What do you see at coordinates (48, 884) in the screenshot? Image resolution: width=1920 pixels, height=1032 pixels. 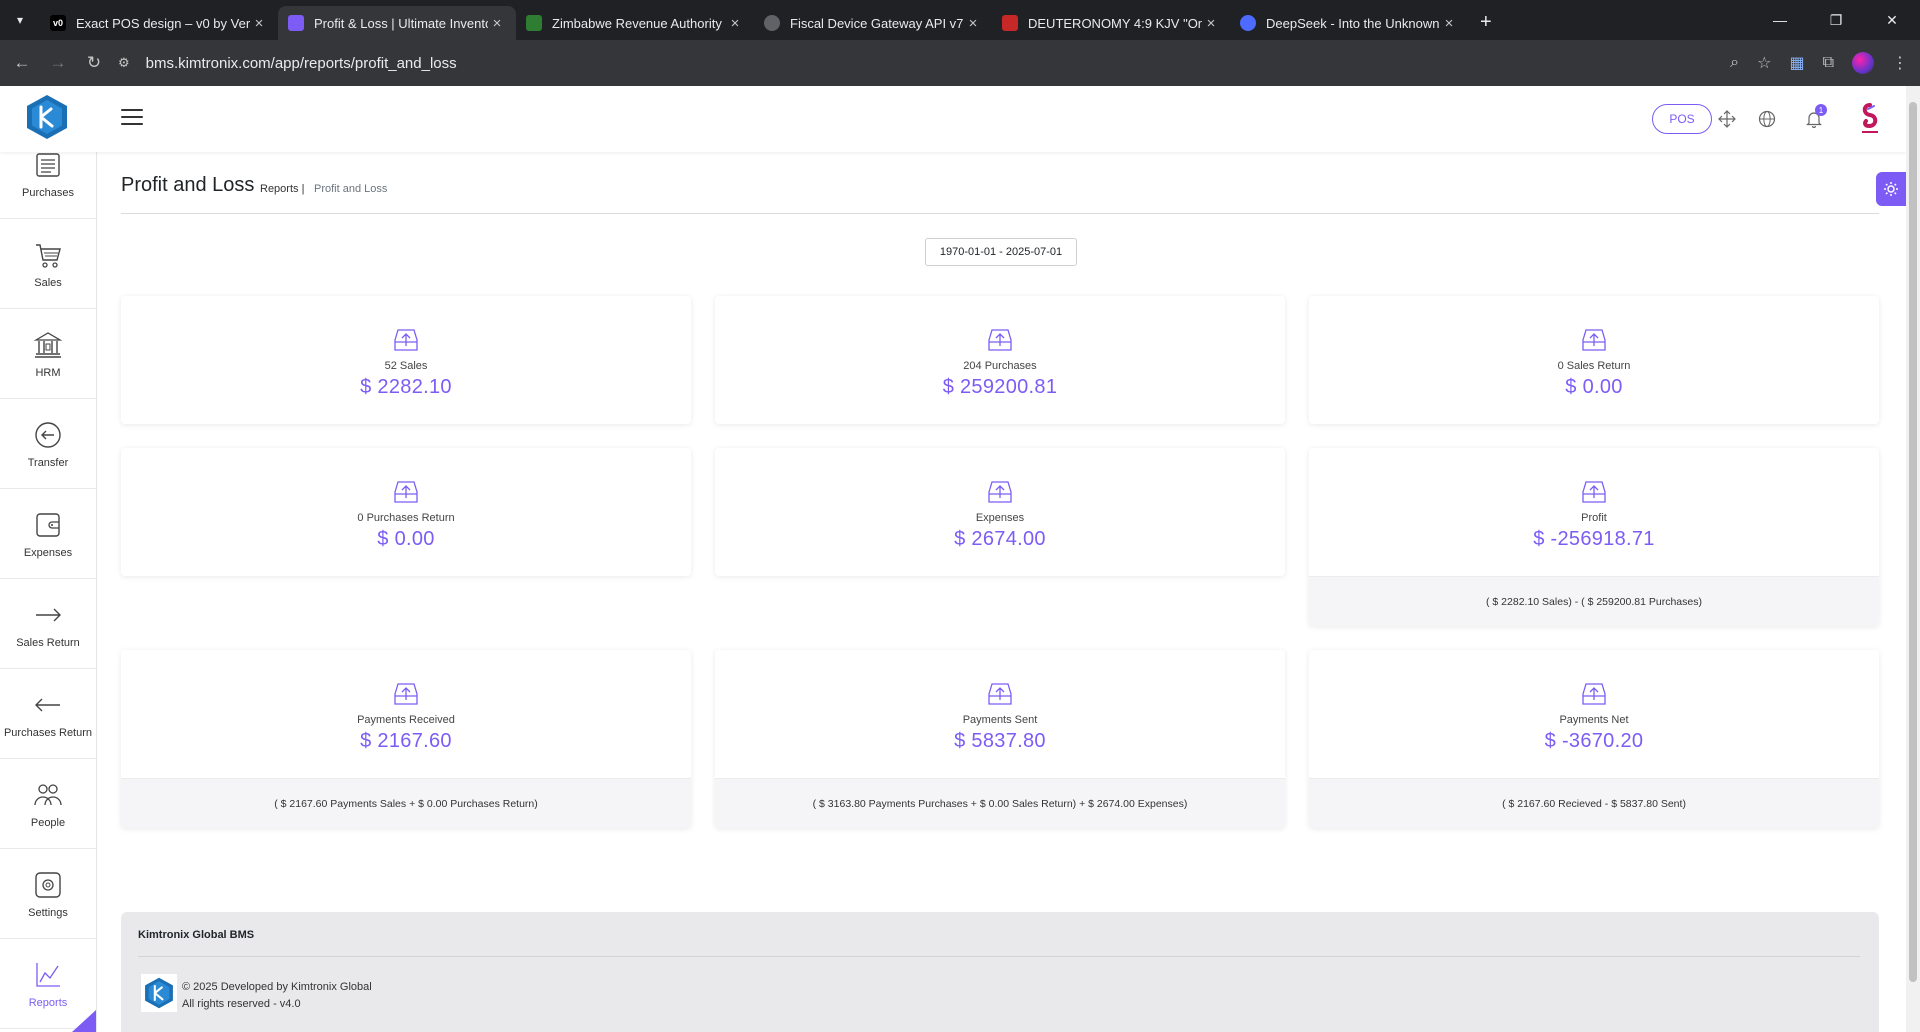 I see `settings-icon` at bounding box center [48, 884].